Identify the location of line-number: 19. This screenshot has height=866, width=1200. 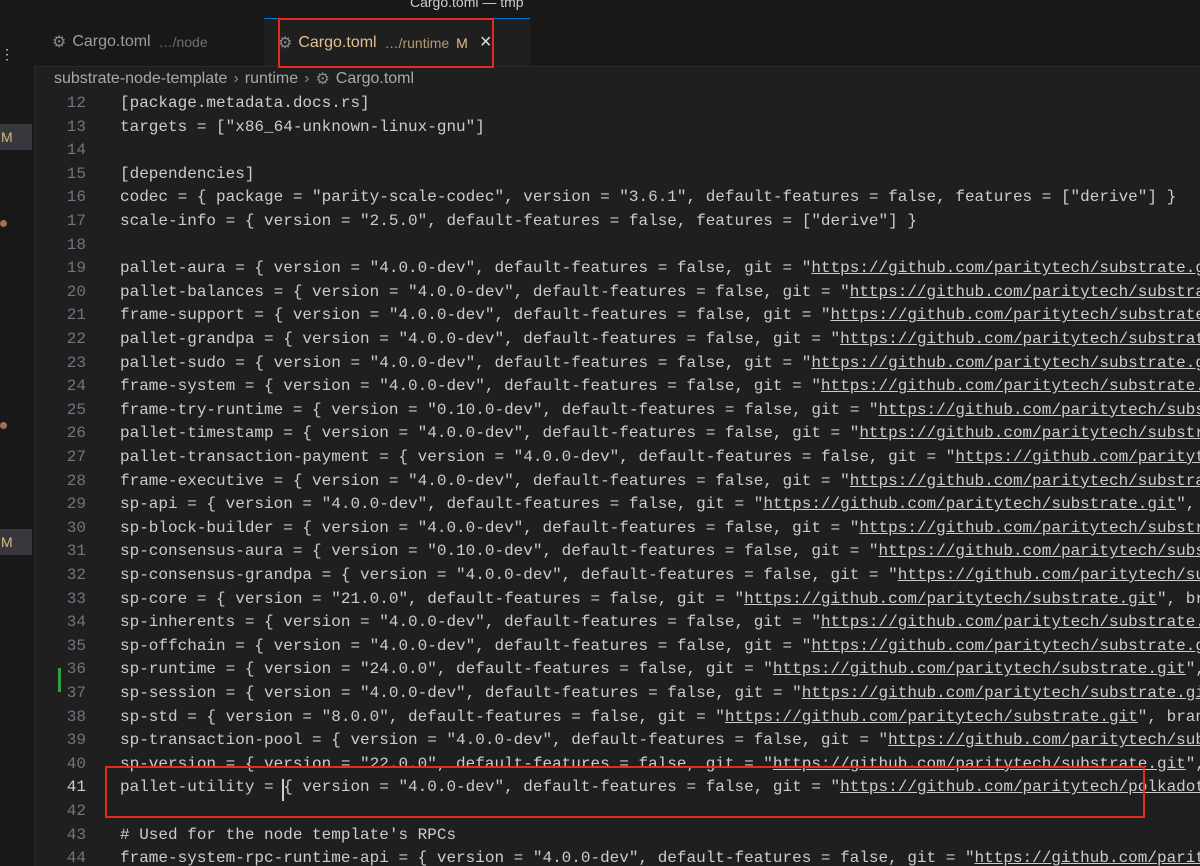
(76, 268).